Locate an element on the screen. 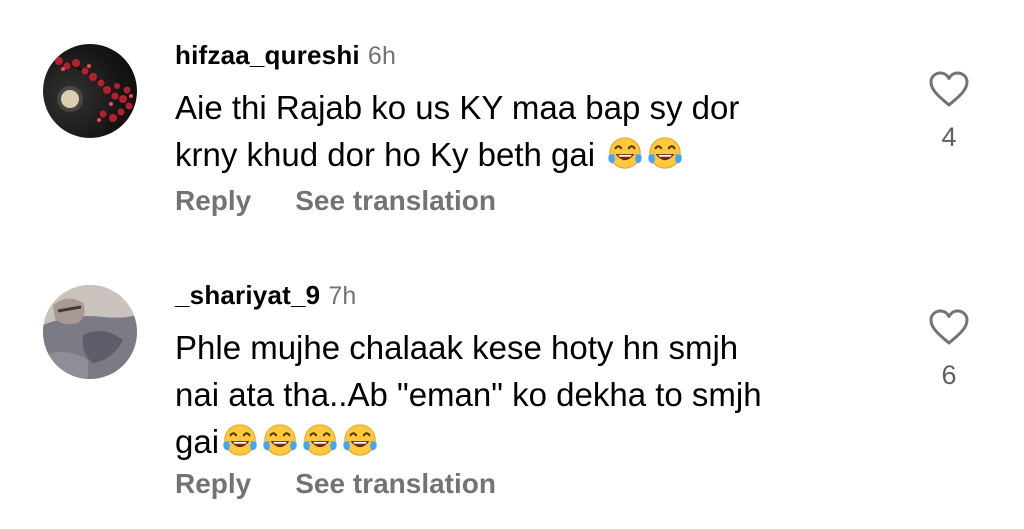  like-count: 4 is located at coordinates (949, 137).